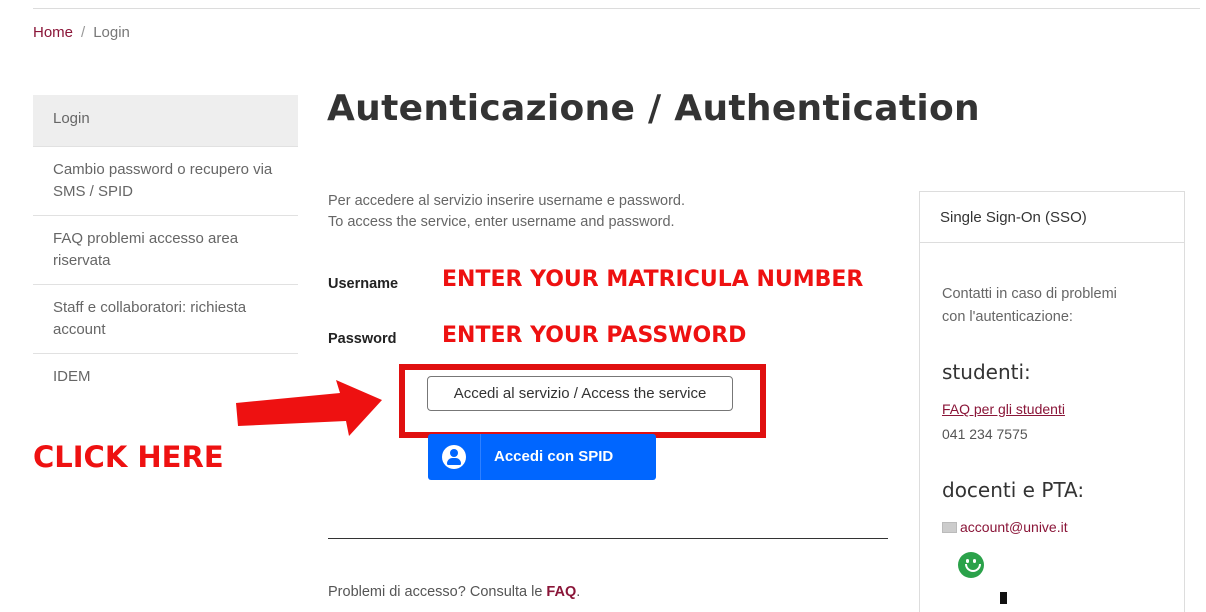 The width and height of the screenshot is (1206, 612). Describe the element at coordinates (986, 372) in the screenshot. I see `students-heading: studenti:` at that location.